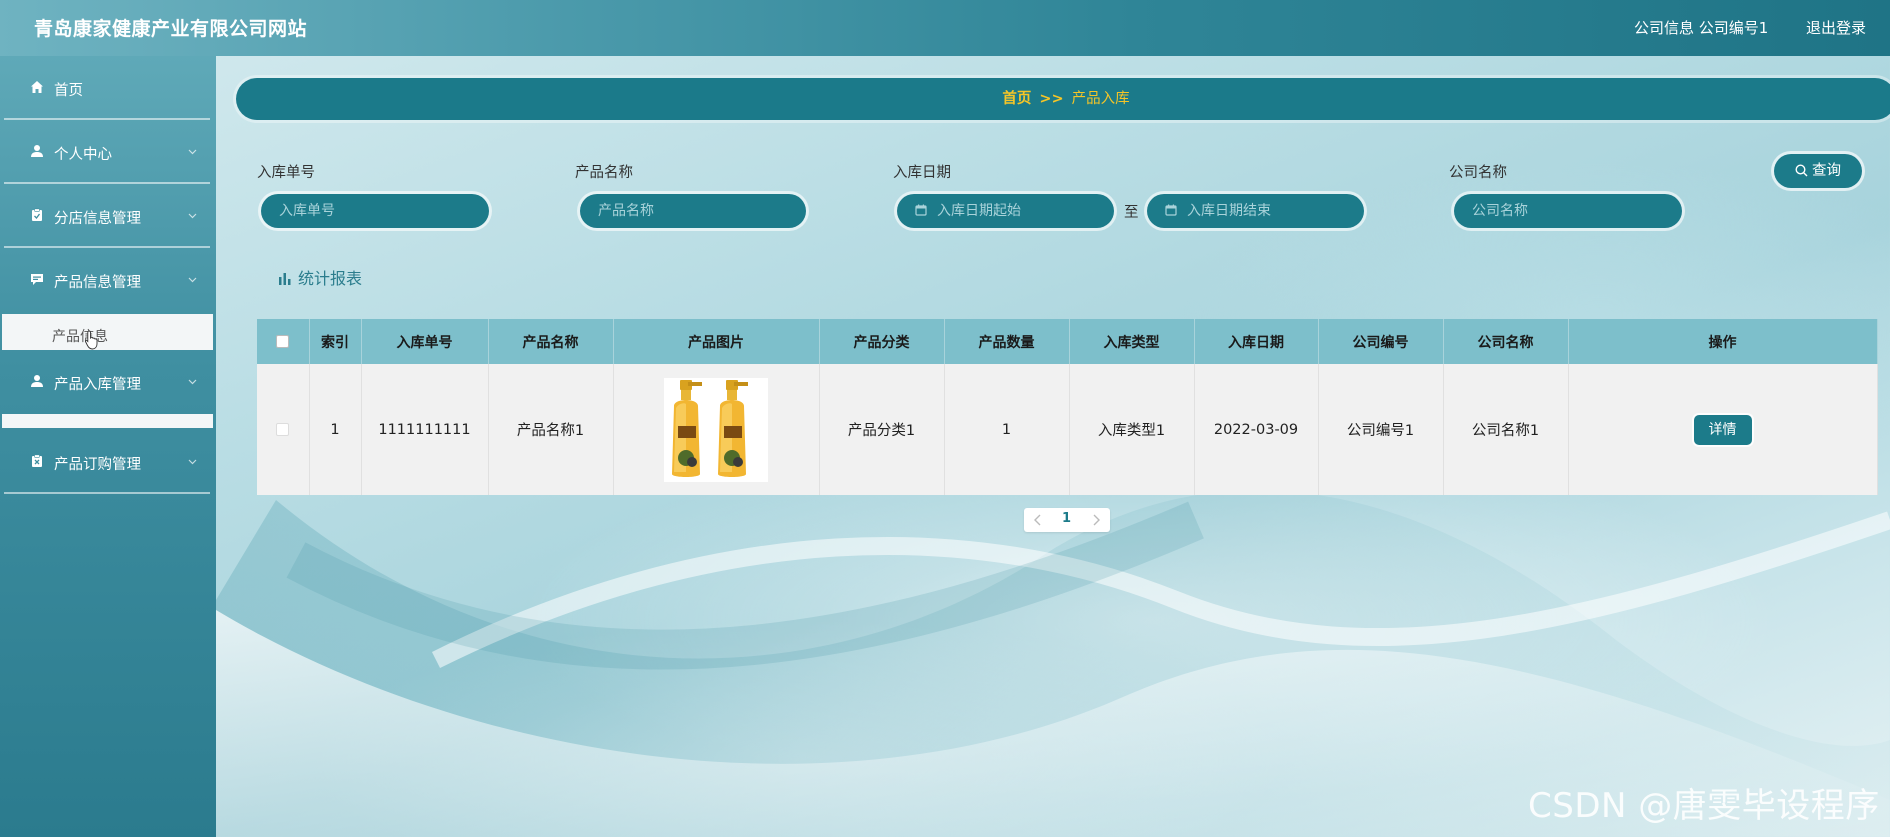  Describe the element at coordinates (1007, 341) in the screenshot. I see `column-header: 产品数量` at that location.